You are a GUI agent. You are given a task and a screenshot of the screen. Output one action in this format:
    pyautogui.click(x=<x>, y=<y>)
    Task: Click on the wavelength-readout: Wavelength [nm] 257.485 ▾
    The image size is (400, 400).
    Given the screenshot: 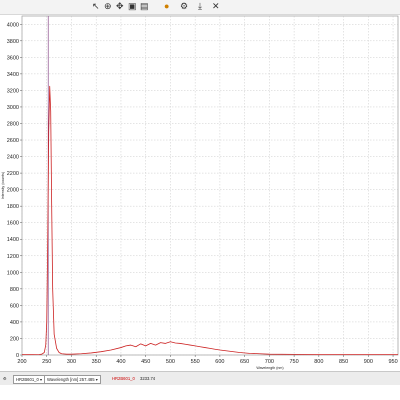 What is the action you would take?
    pyautogui.click(x=72, y=379)
    